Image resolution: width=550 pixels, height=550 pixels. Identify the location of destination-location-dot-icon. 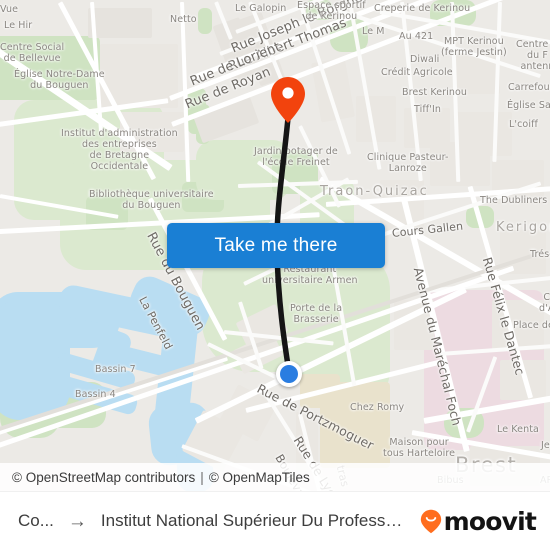
(289, 374).